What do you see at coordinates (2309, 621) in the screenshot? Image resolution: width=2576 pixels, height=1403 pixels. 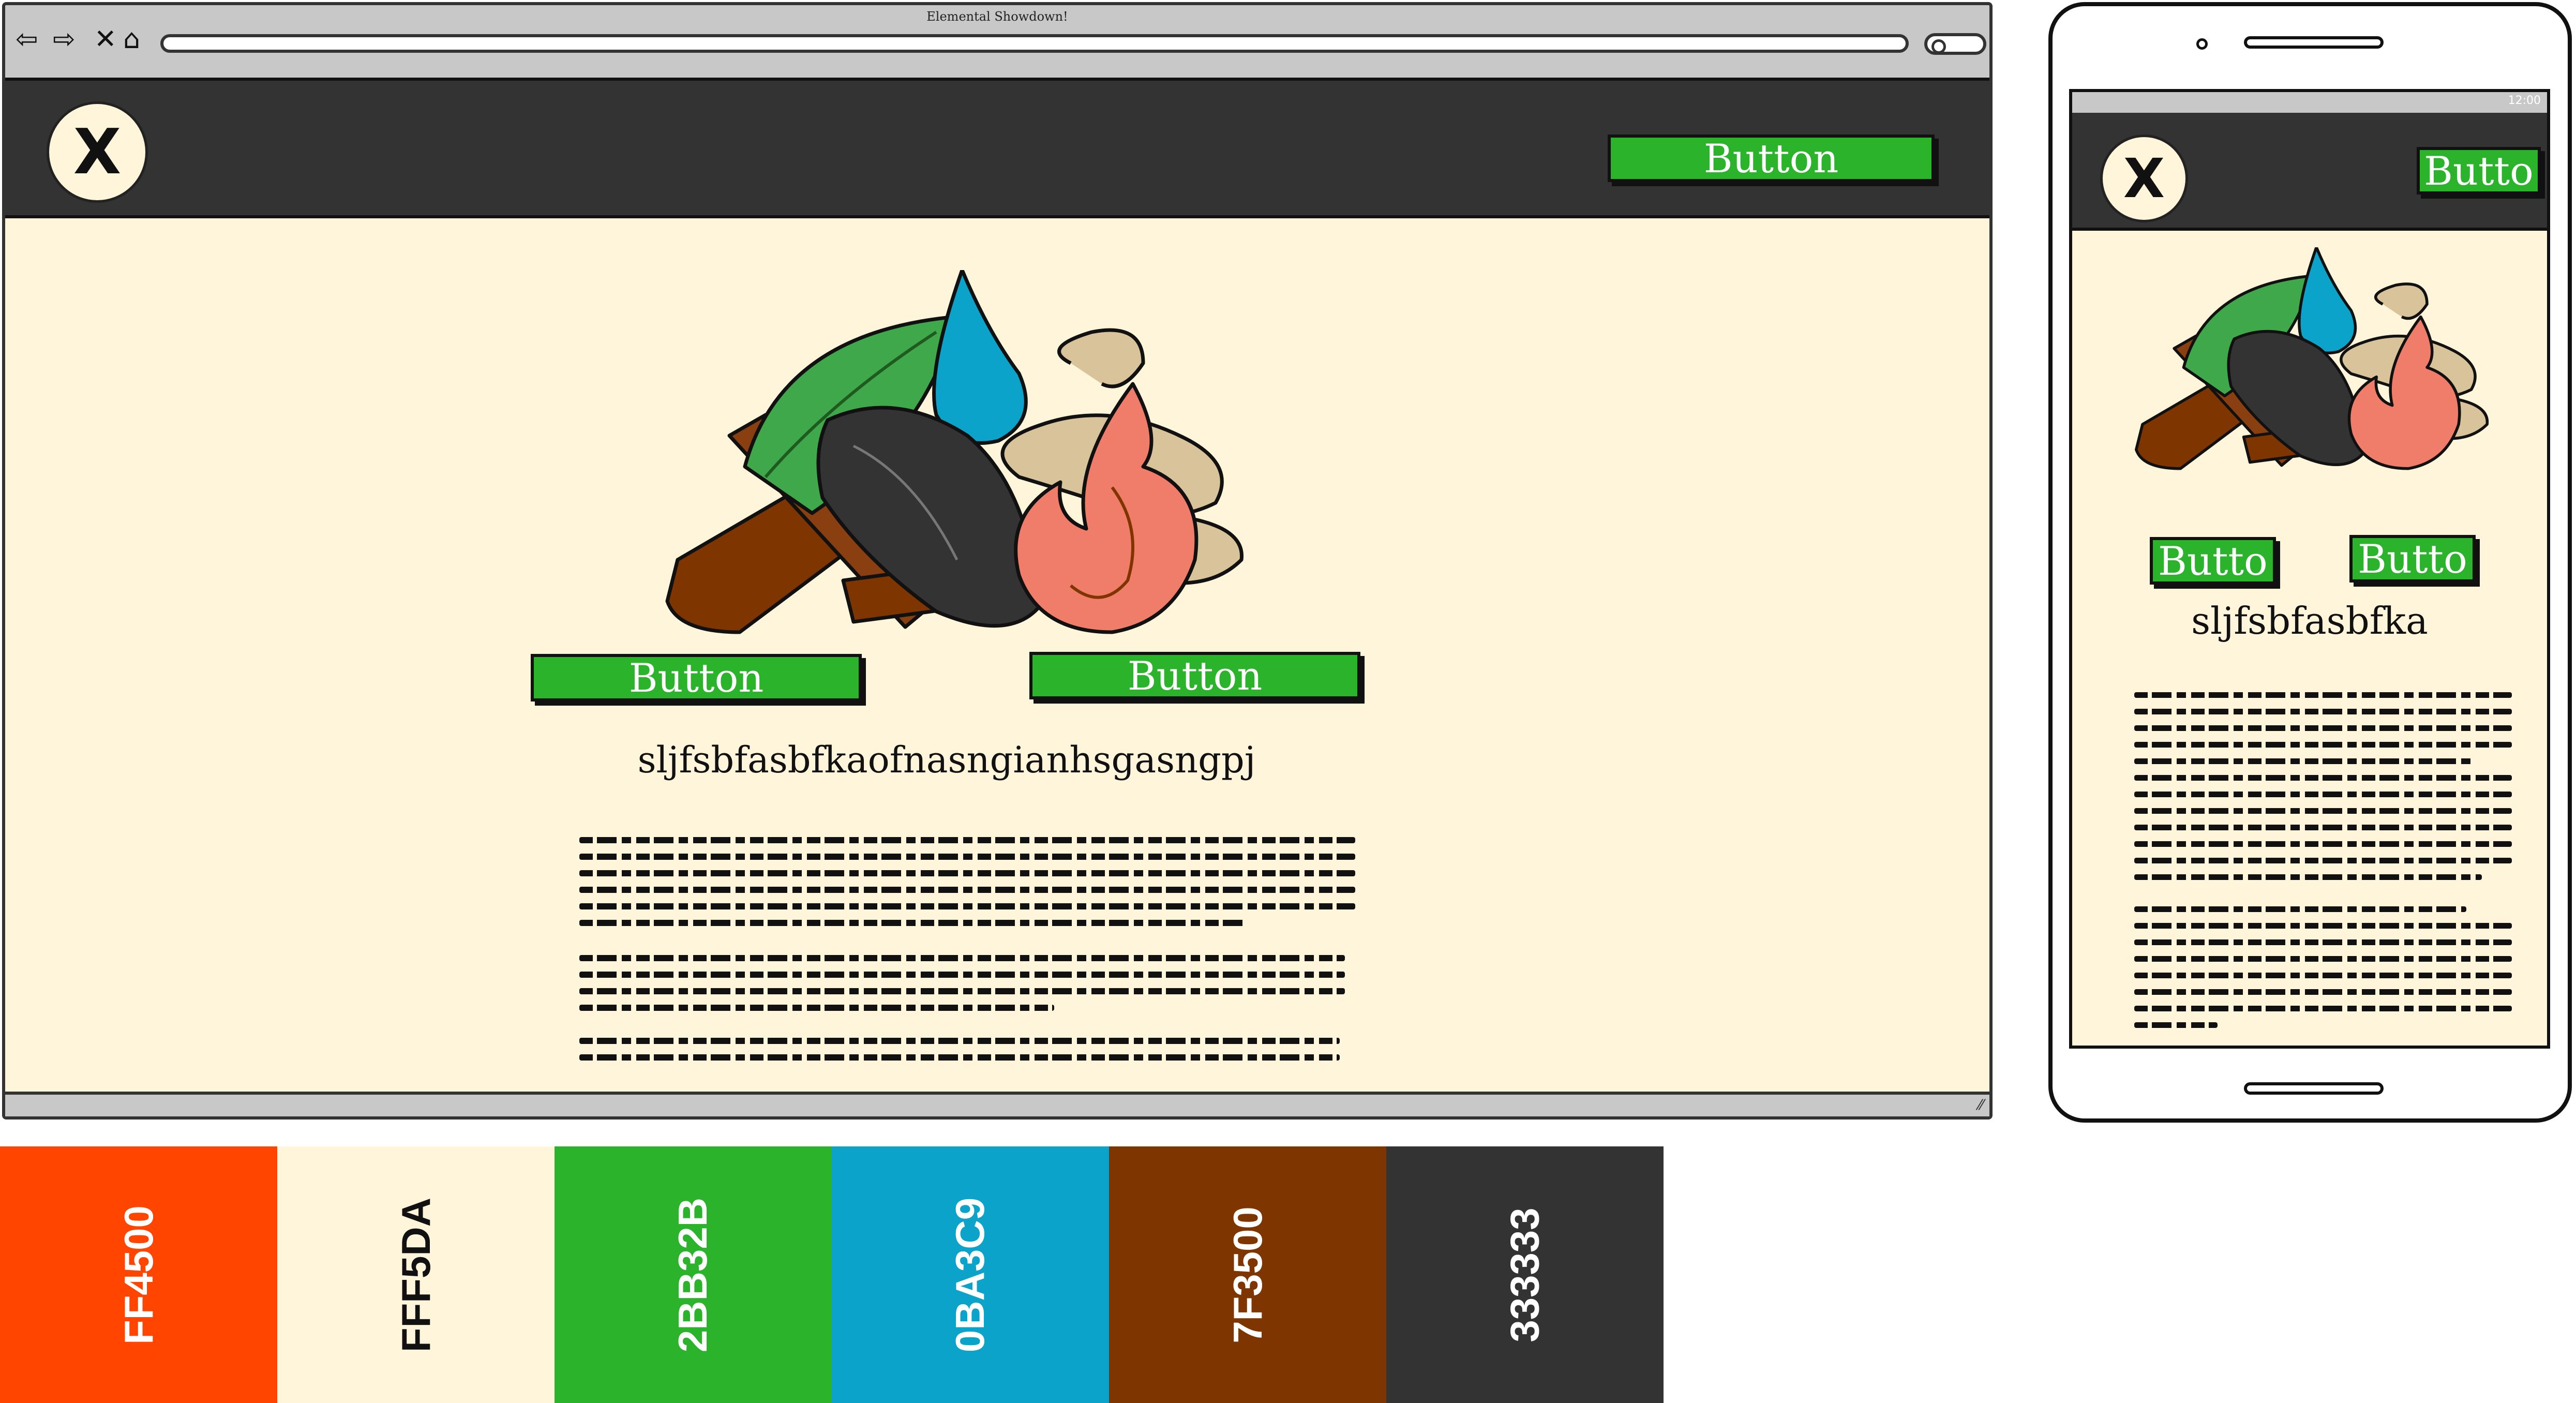 I see `mobile-page-heading: sljfsbfasbfka` at bounding box center [2309, 621].